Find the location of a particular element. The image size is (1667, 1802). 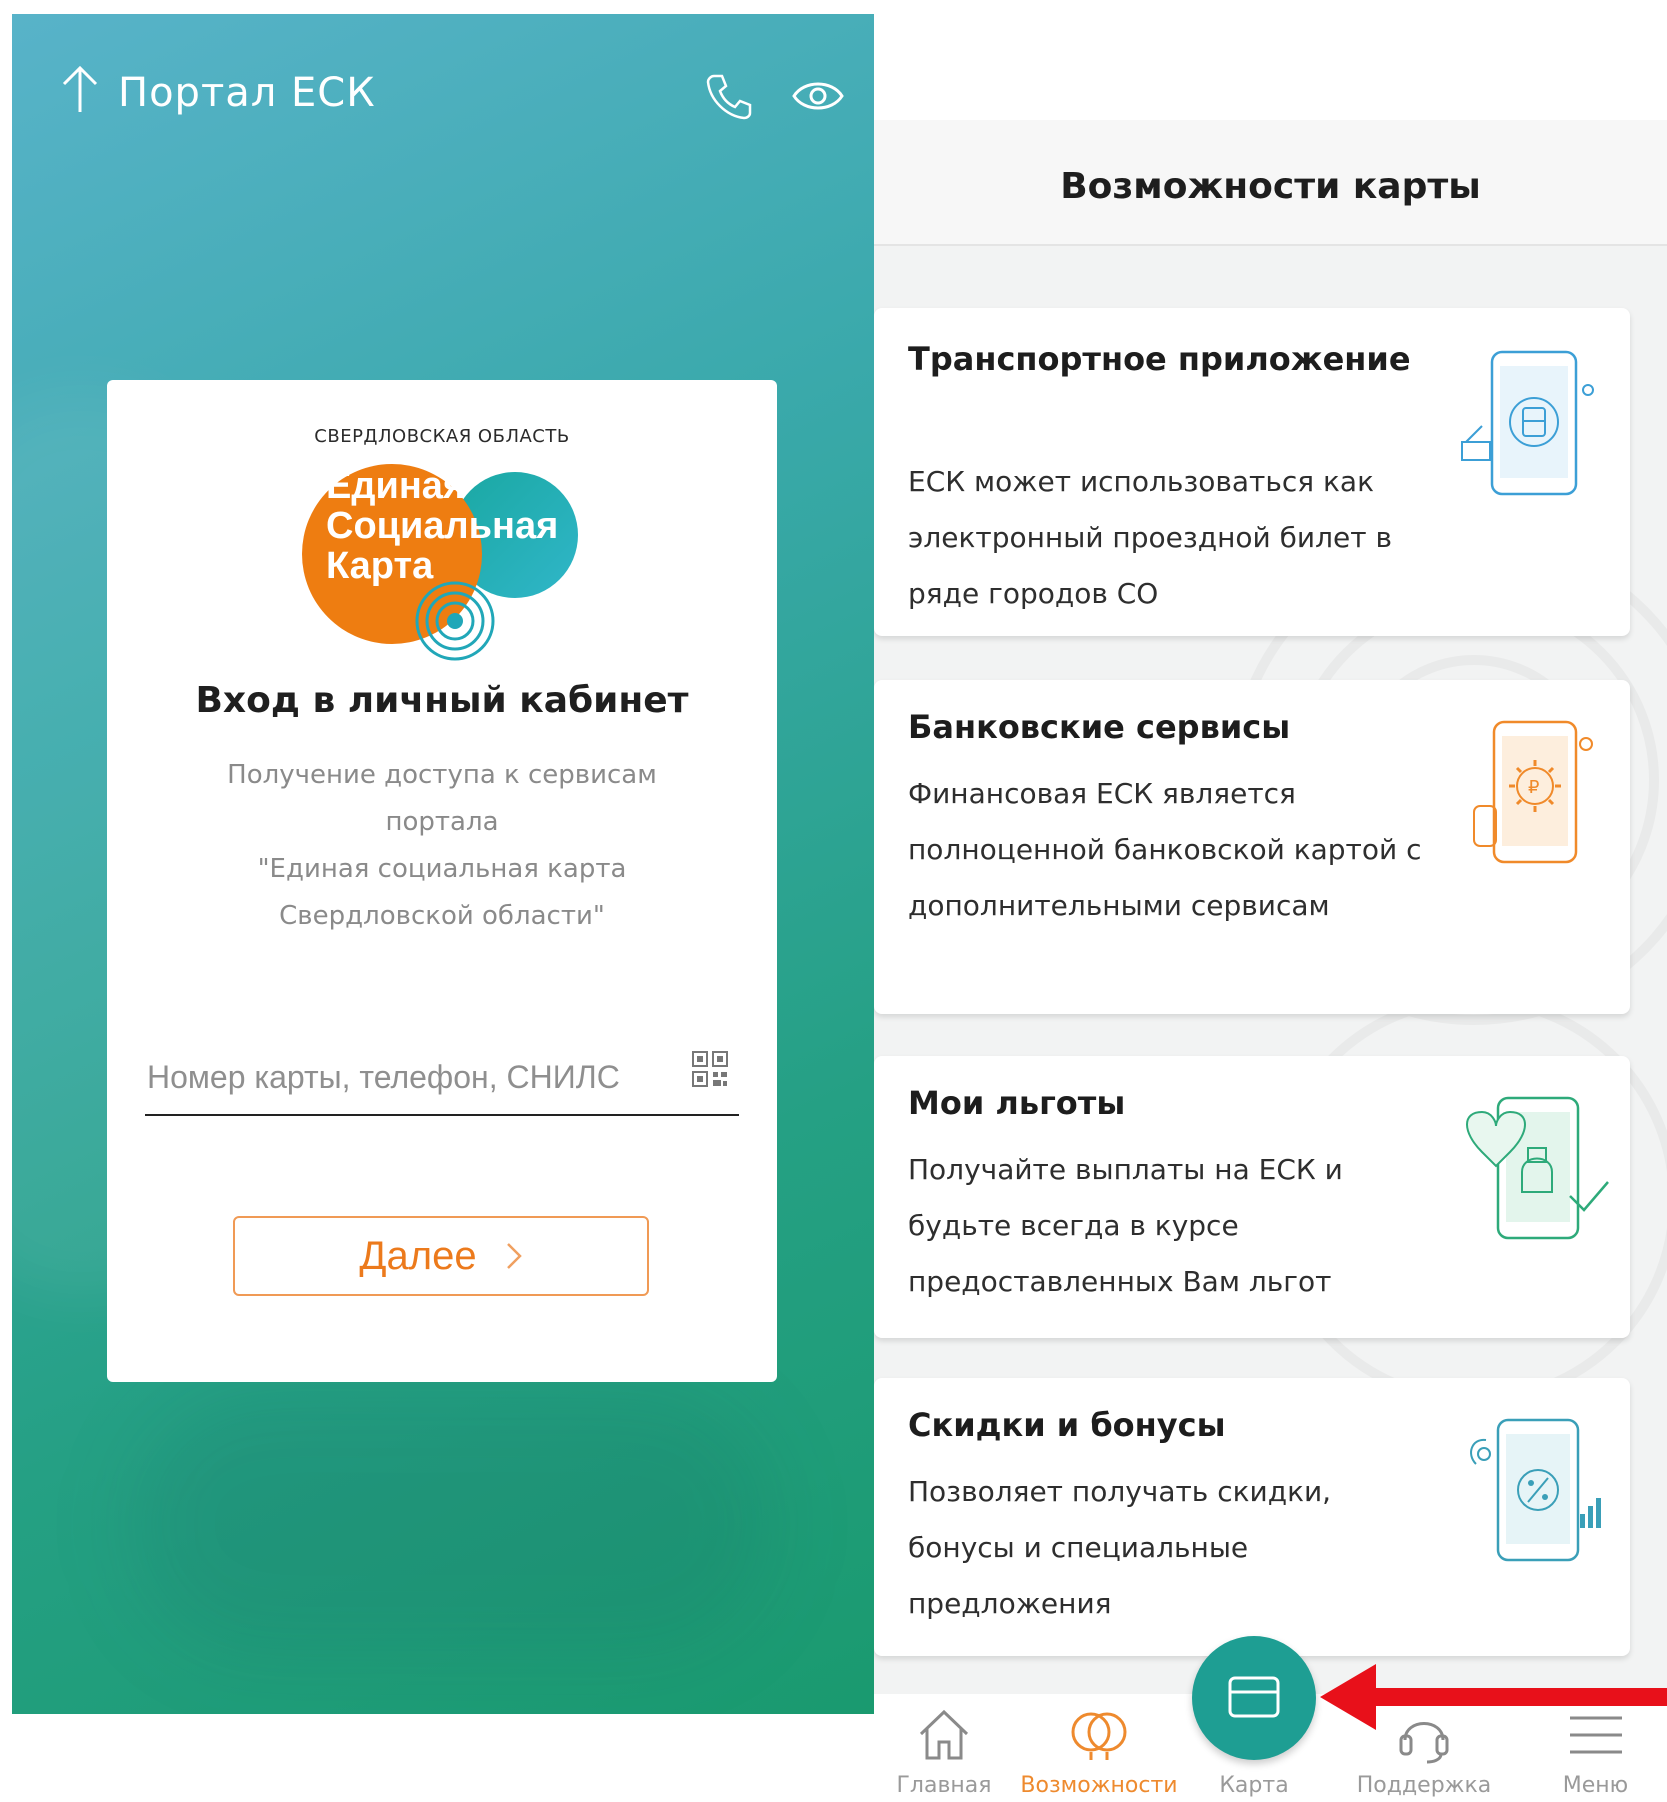

logo-text-line: Социальная is located at coordinates (442, 526).